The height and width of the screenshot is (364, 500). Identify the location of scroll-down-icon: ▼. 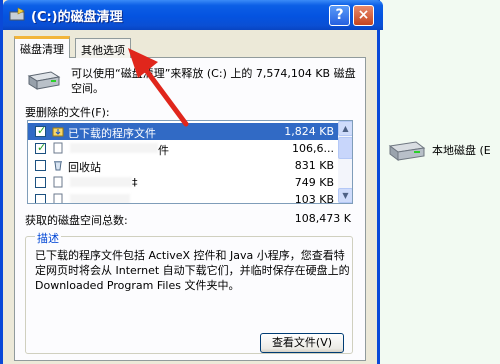
(345, 195).